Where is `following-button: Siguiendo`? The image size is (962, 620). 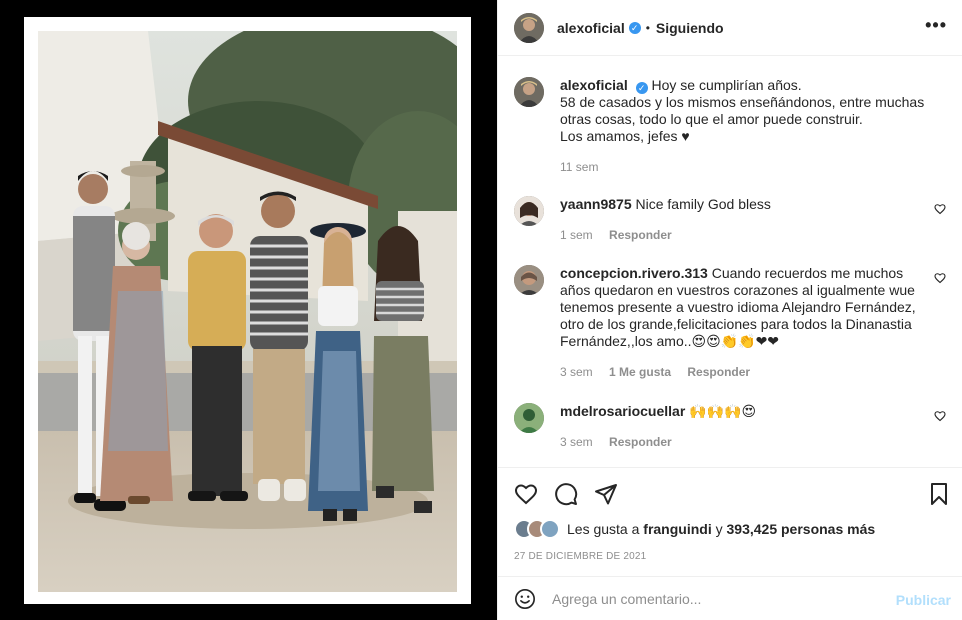
following-button: Siguiendo is located at coordinates (690, 28).